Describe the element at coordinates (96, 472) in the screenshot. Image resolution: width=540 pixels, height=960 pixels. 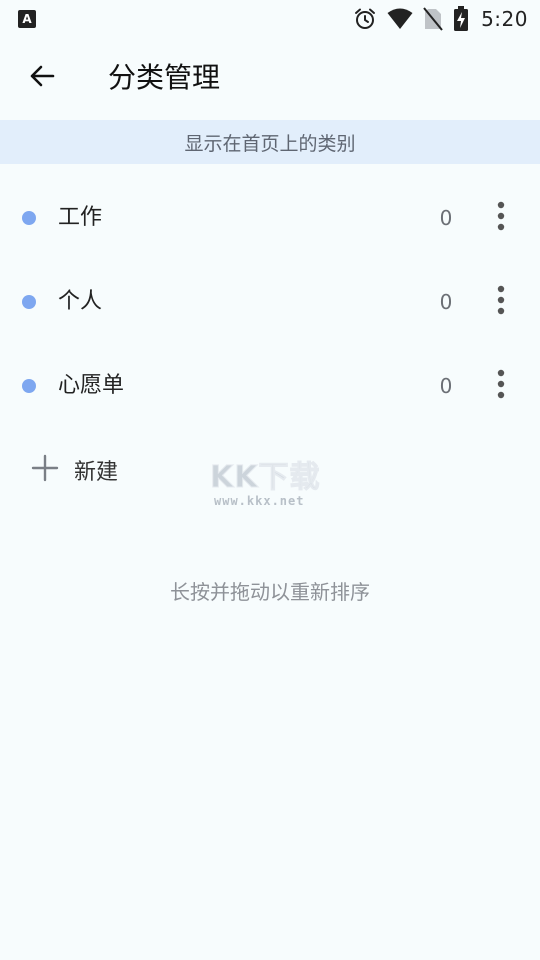
I see `new-category-label: 新建` at that location.